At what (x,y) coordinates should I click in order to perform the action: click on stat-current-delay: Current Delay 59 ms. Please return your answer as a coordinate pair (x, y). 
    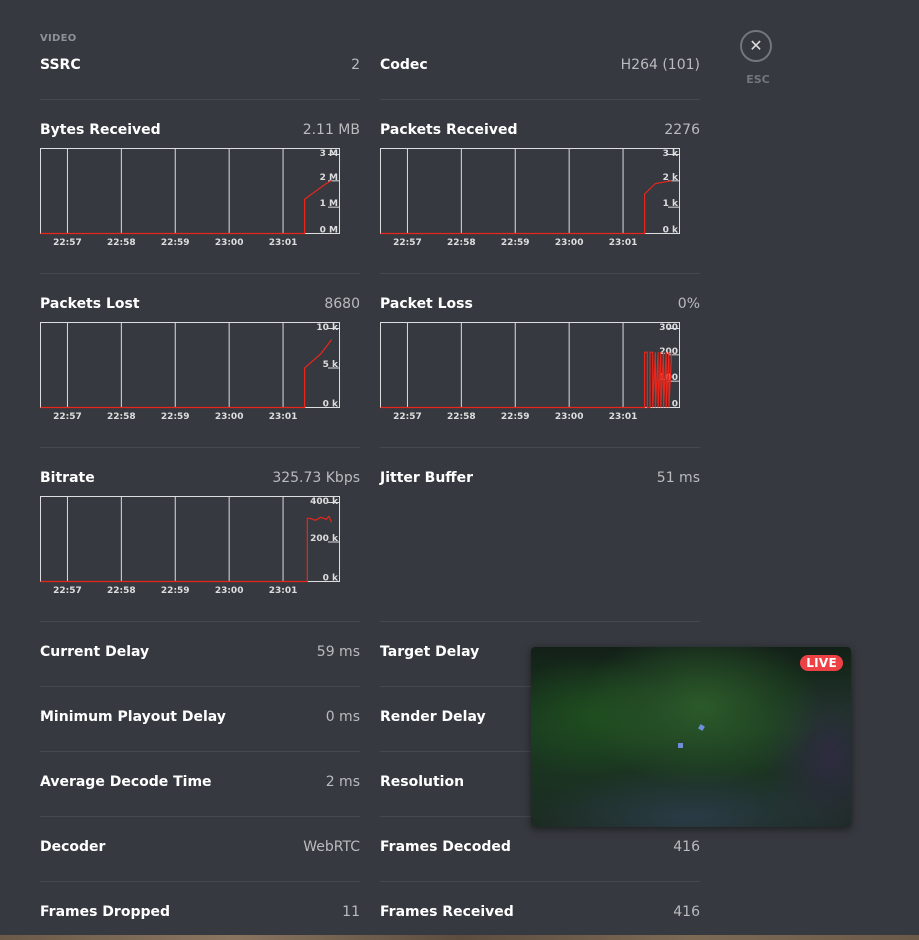
    Looking at the image, I should click on (200, 654).